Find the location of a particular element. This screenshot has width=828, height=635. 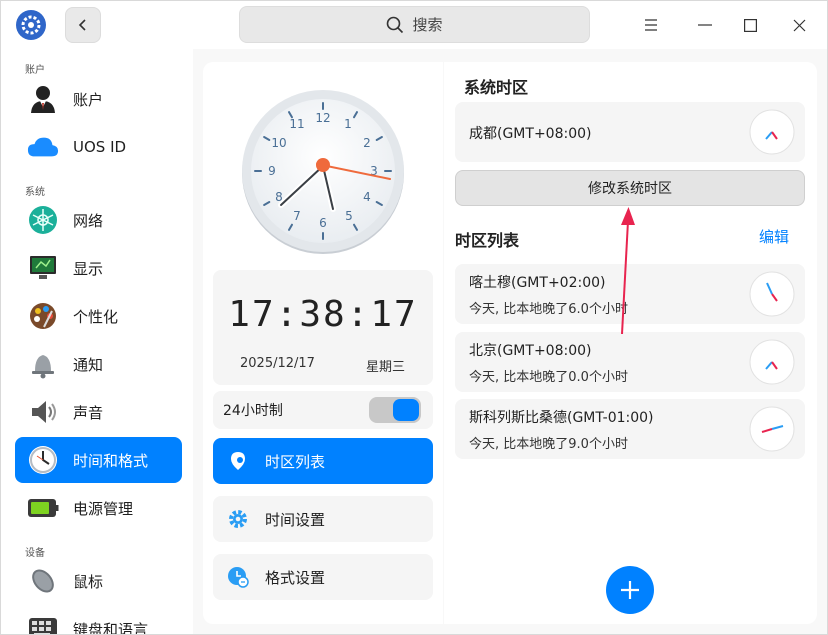

sidebar-item-uos-id: UOS ID is located at coordinates (98, 147).